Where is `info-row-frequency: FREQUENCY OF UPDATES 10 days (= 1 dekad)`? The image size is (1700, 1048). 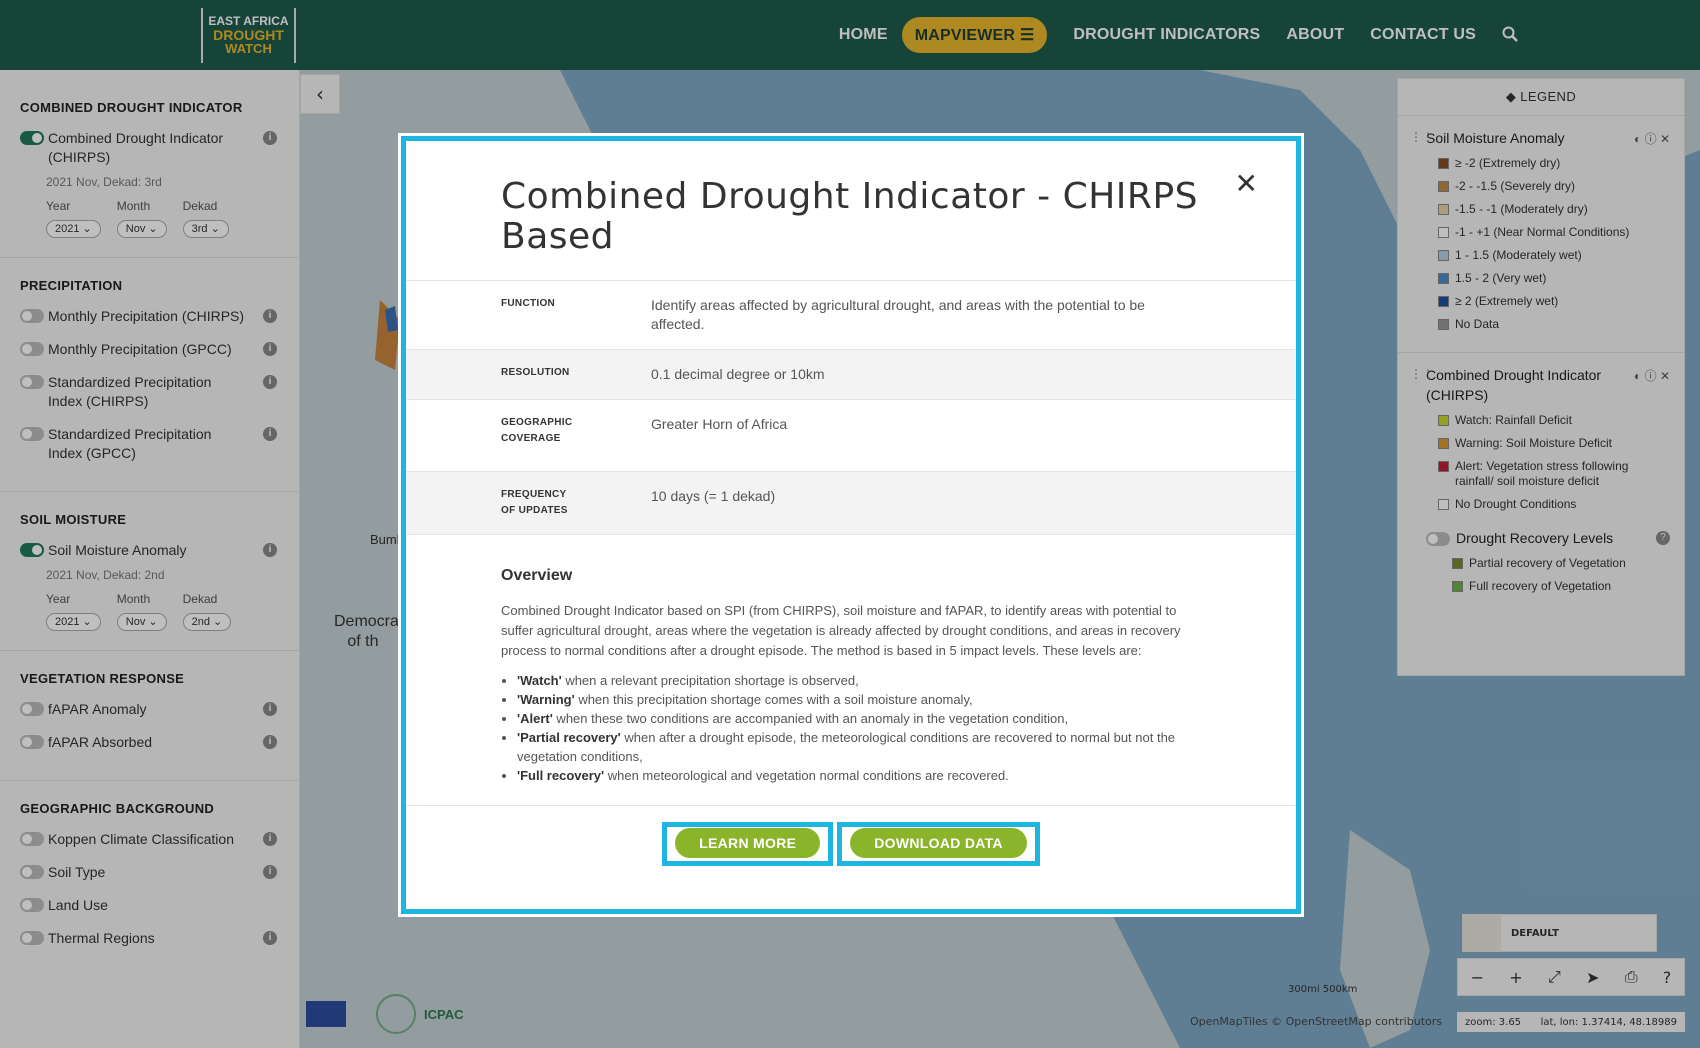 info-row-frequency: FREQUENCY OF UPDATES 10 days (= 1 dekad) is located at coordinates (851, 503).